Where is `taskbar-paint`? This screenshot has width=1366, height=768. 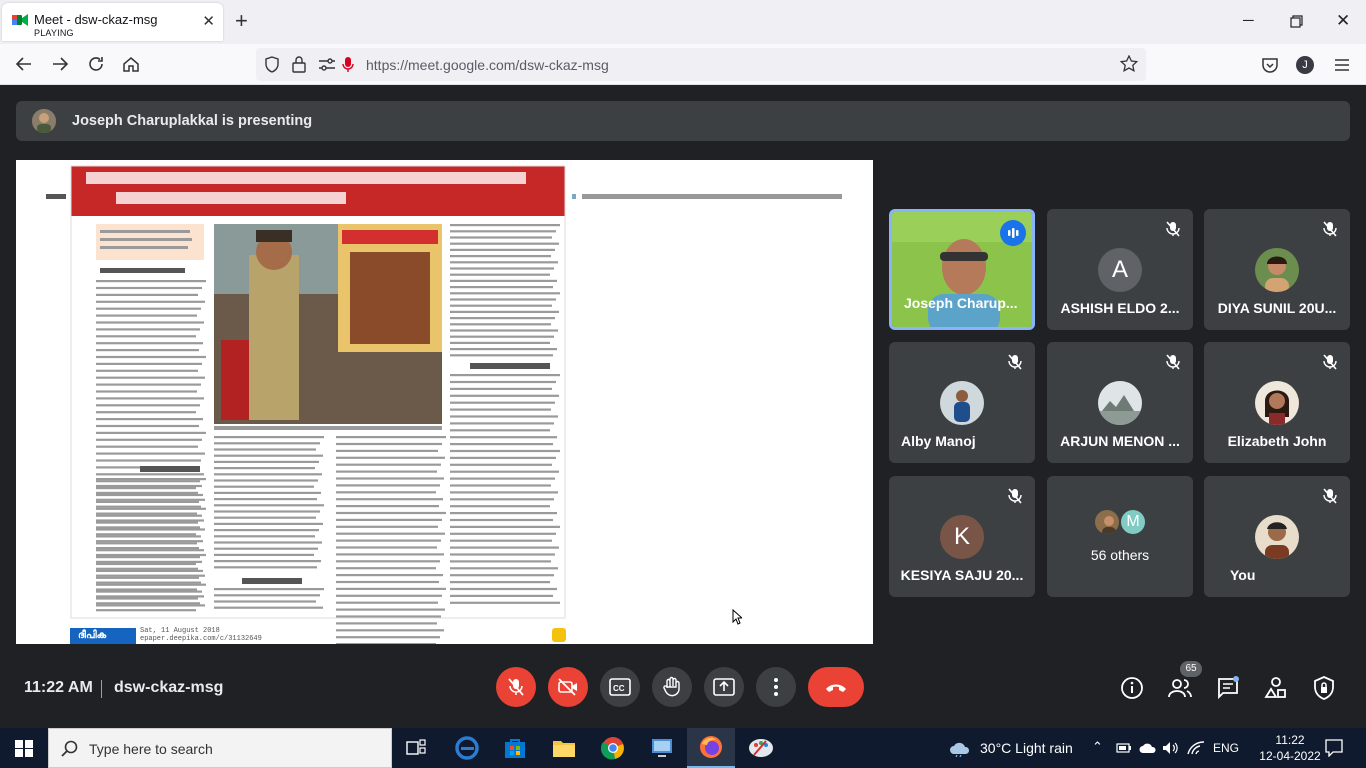 taskbar-paint is located at coordinates (761, 748).